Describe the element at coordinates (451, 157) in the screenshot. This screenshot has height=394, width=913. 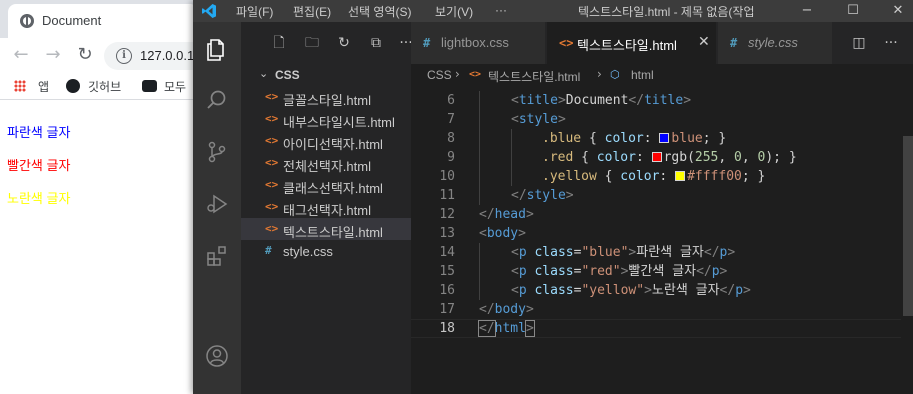
I see `line-number: 9` at that location.